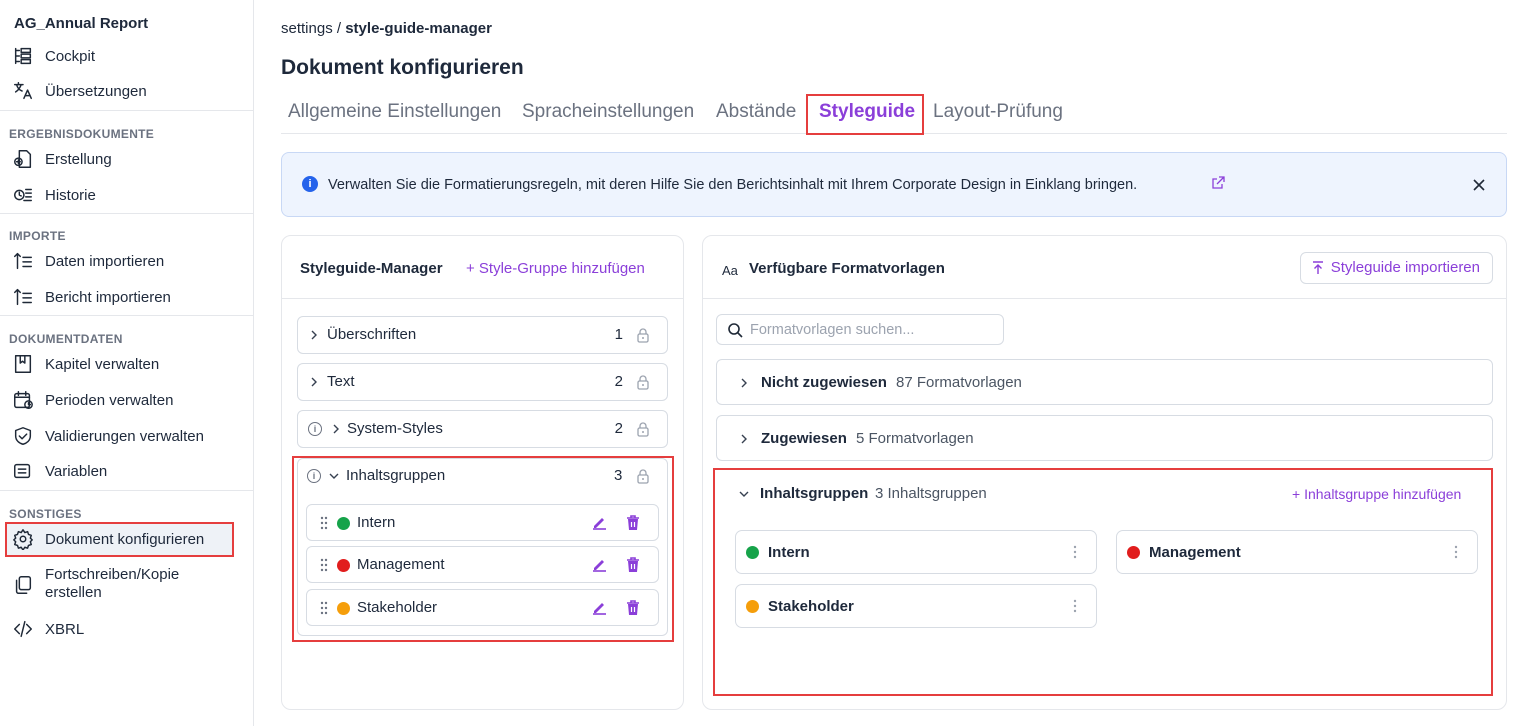  Describe the element at coordinates (915, 438) in the screenshot. I see `accordion-count: 5 Formatvorlagen` at that location.